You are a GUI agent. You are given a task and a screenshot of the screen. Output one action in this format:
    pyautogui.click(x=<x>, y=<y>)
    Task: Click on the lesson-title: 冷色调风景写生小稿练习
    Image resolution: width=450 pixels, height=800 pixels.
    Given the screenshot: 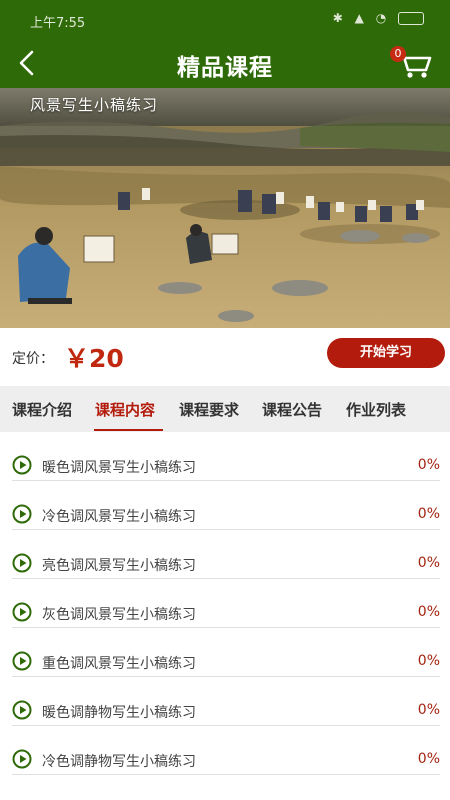 What is the action you would take?
    pyautogui.click(x=119, y=517)
    